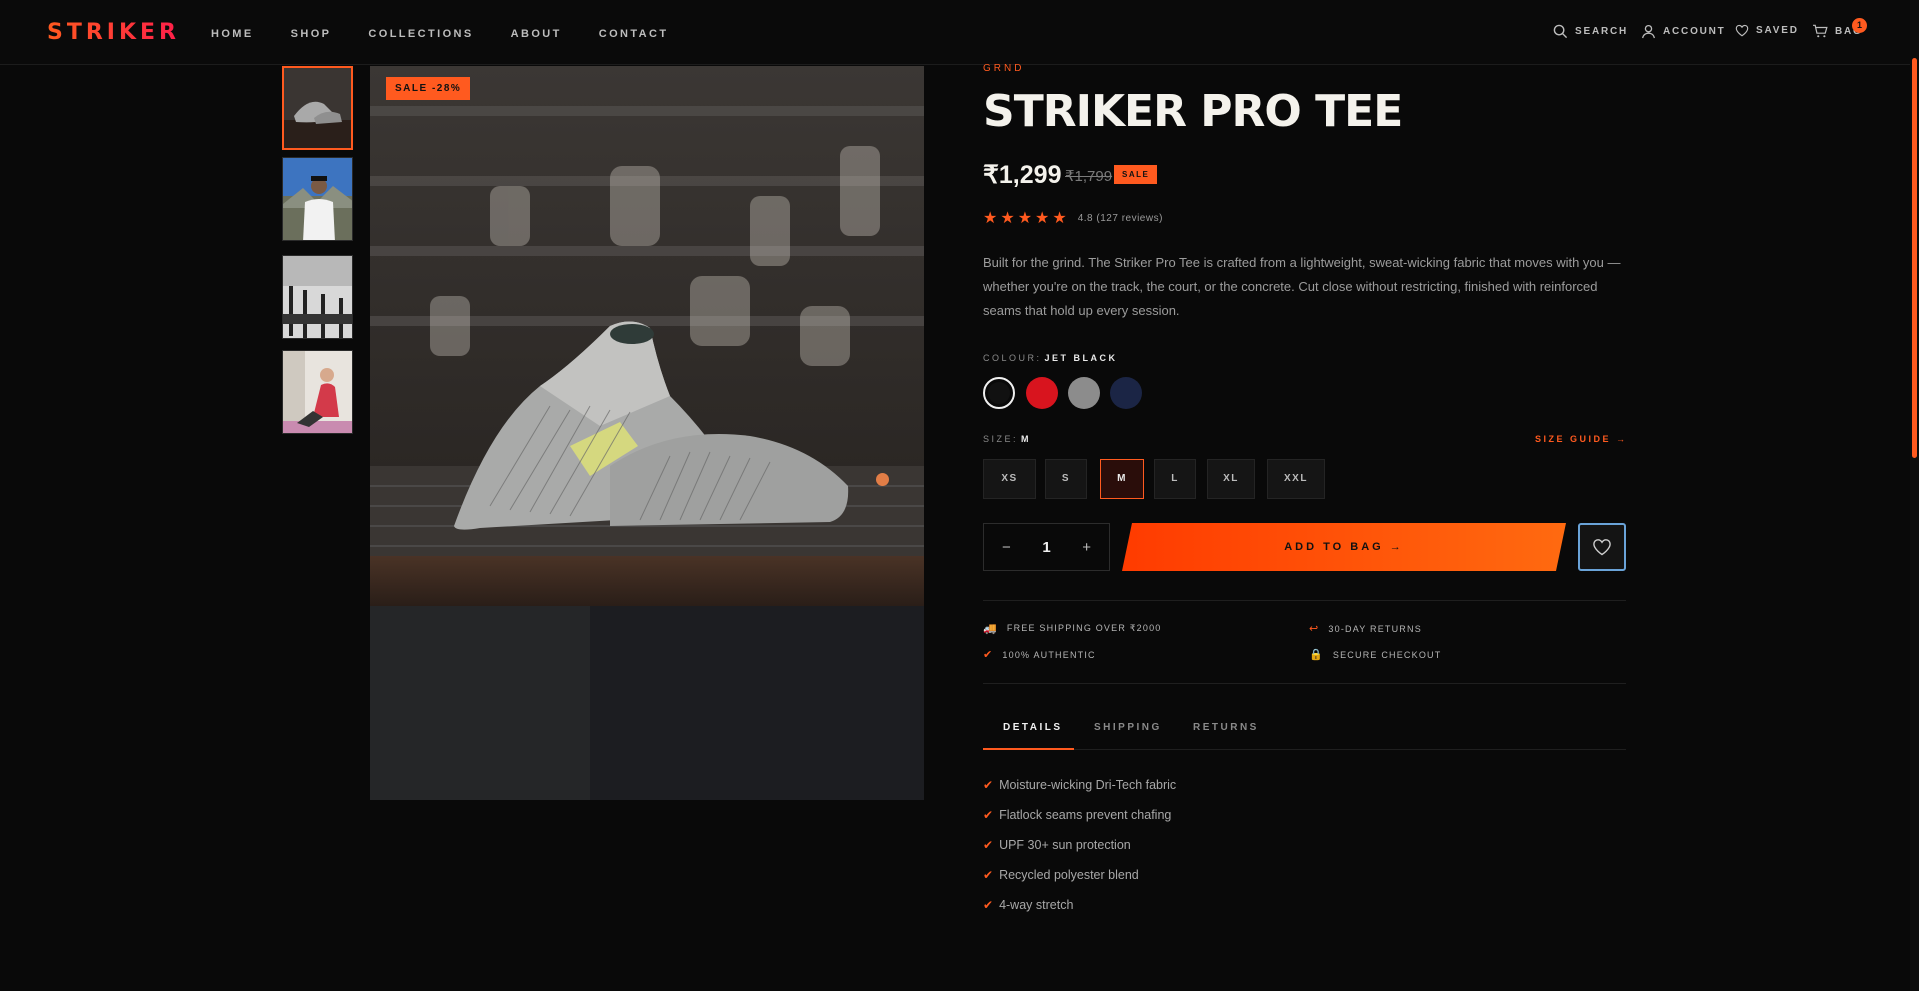  I want to click on wishlist-button, so click(1602, 547).